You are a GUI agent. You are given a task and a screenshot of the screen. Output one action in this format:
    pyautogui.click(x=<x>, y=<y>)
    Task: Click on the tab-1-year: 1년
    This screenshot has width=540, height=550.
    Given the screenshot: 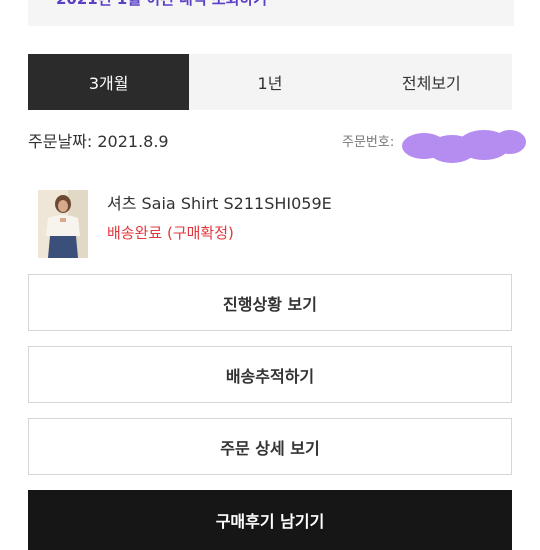 What is the action you would take?
    pyautogui.click(x=269, y=82)
    